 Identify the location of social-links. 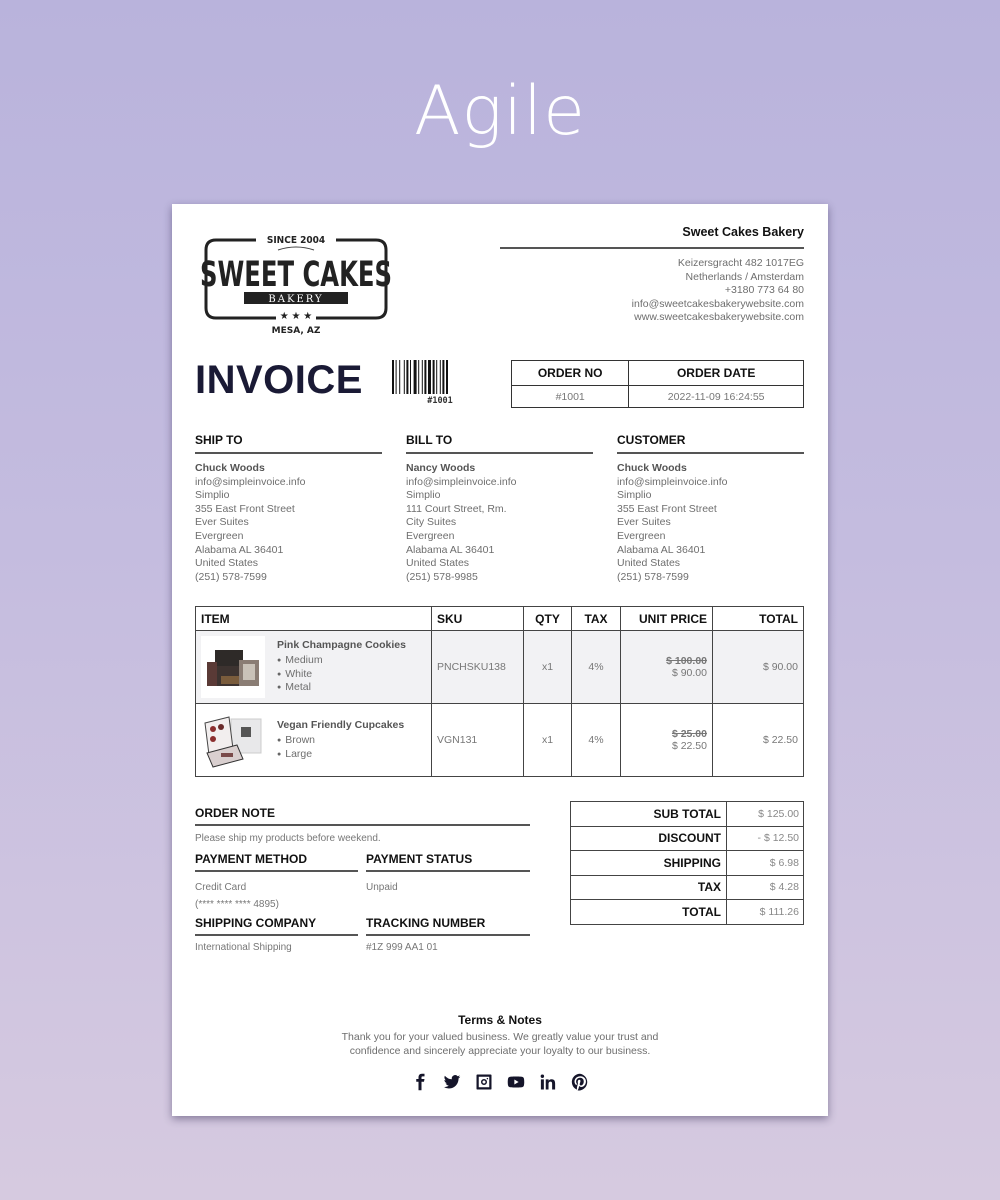
(500, 1082).